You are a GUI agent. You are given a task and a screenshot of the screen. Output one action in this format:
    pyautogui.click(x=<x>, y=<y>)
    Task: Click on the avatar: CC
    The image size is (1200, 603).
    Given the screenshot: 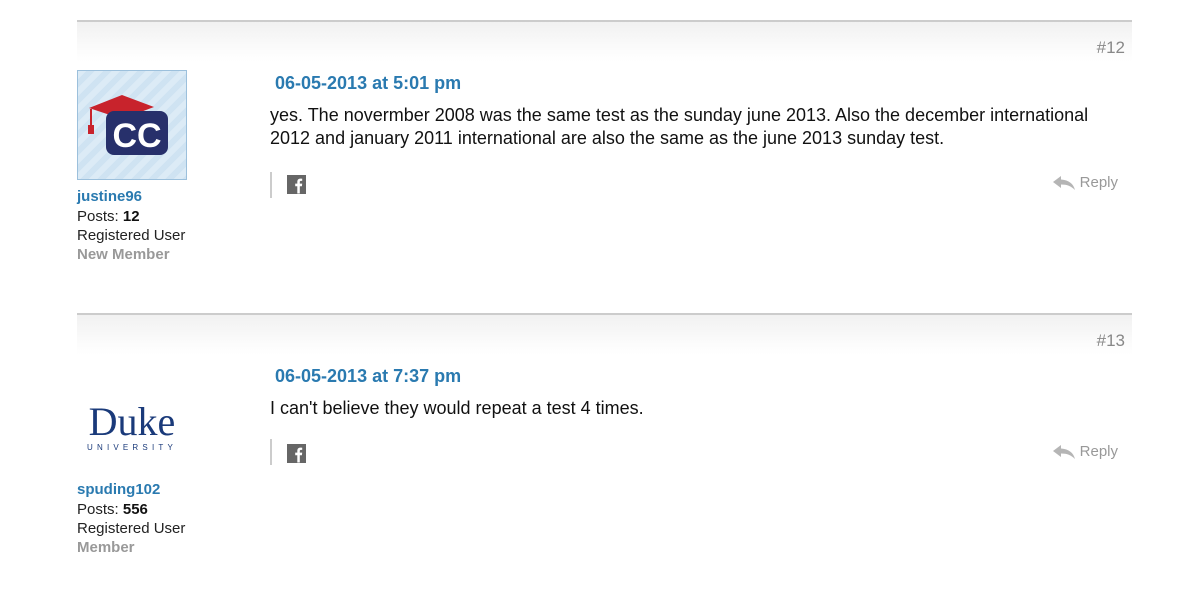 What is the action you would take?
    pyautogui.click(x=132, y=125)
    